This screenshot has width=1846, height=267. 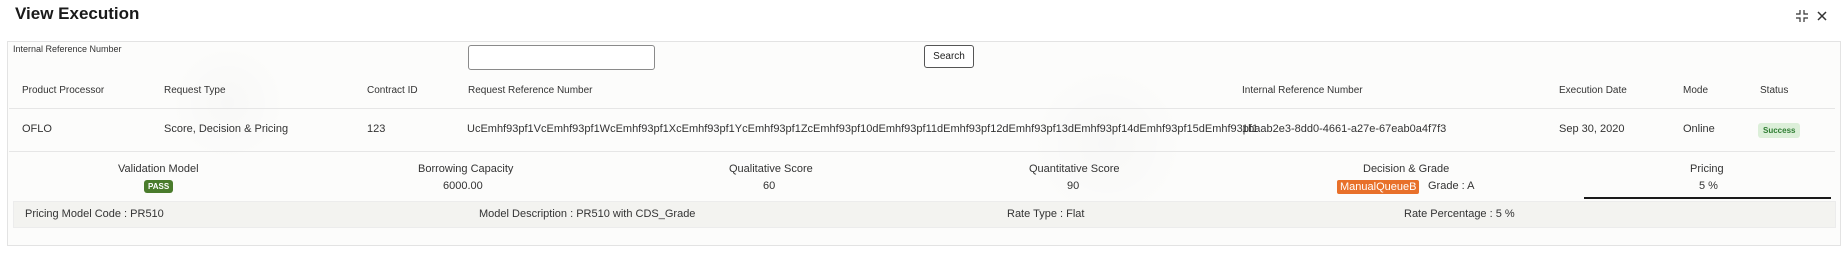 What do you see at coordinates (1708, 186) in the screenshot?
I see `pricing-value: 5 %` at bounding box center [1708, 186].